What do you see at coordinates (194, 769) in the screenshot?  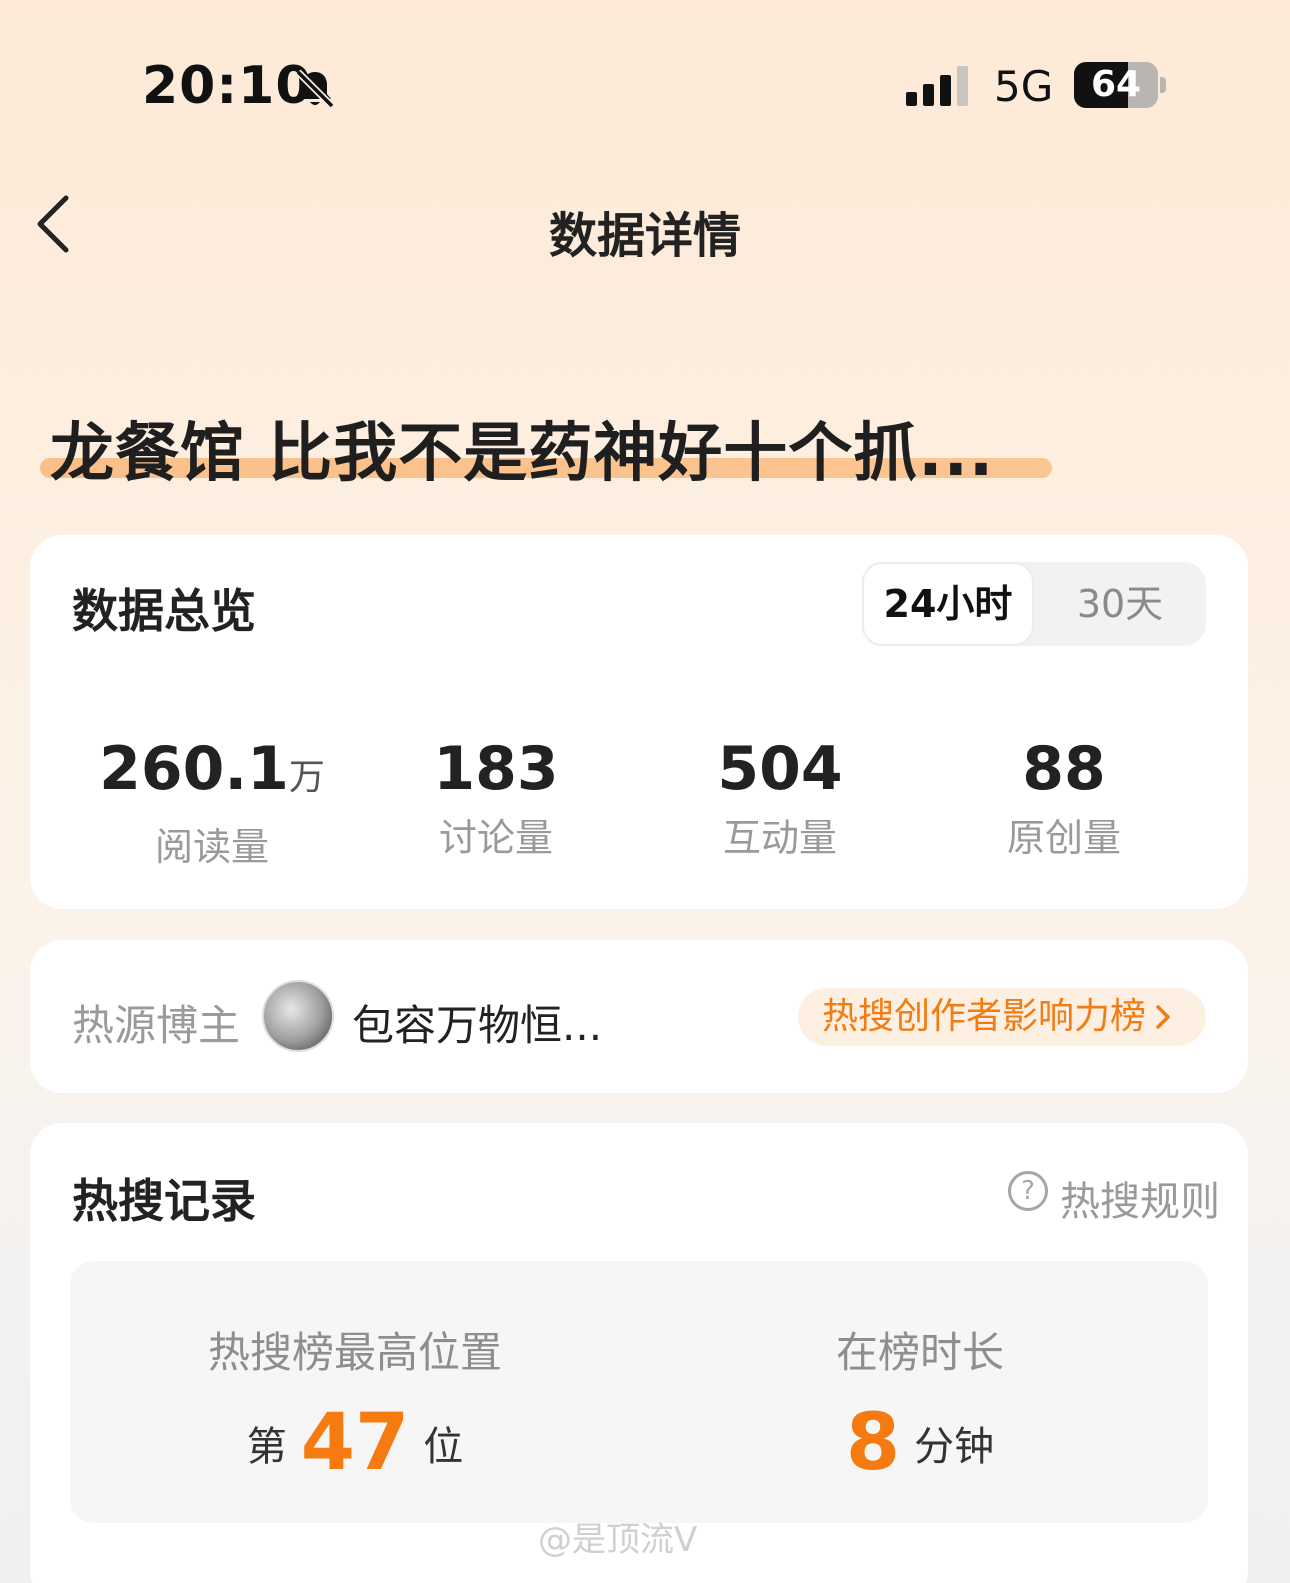 I see `metric-value: 260.1` at bounding box center [194, 769].